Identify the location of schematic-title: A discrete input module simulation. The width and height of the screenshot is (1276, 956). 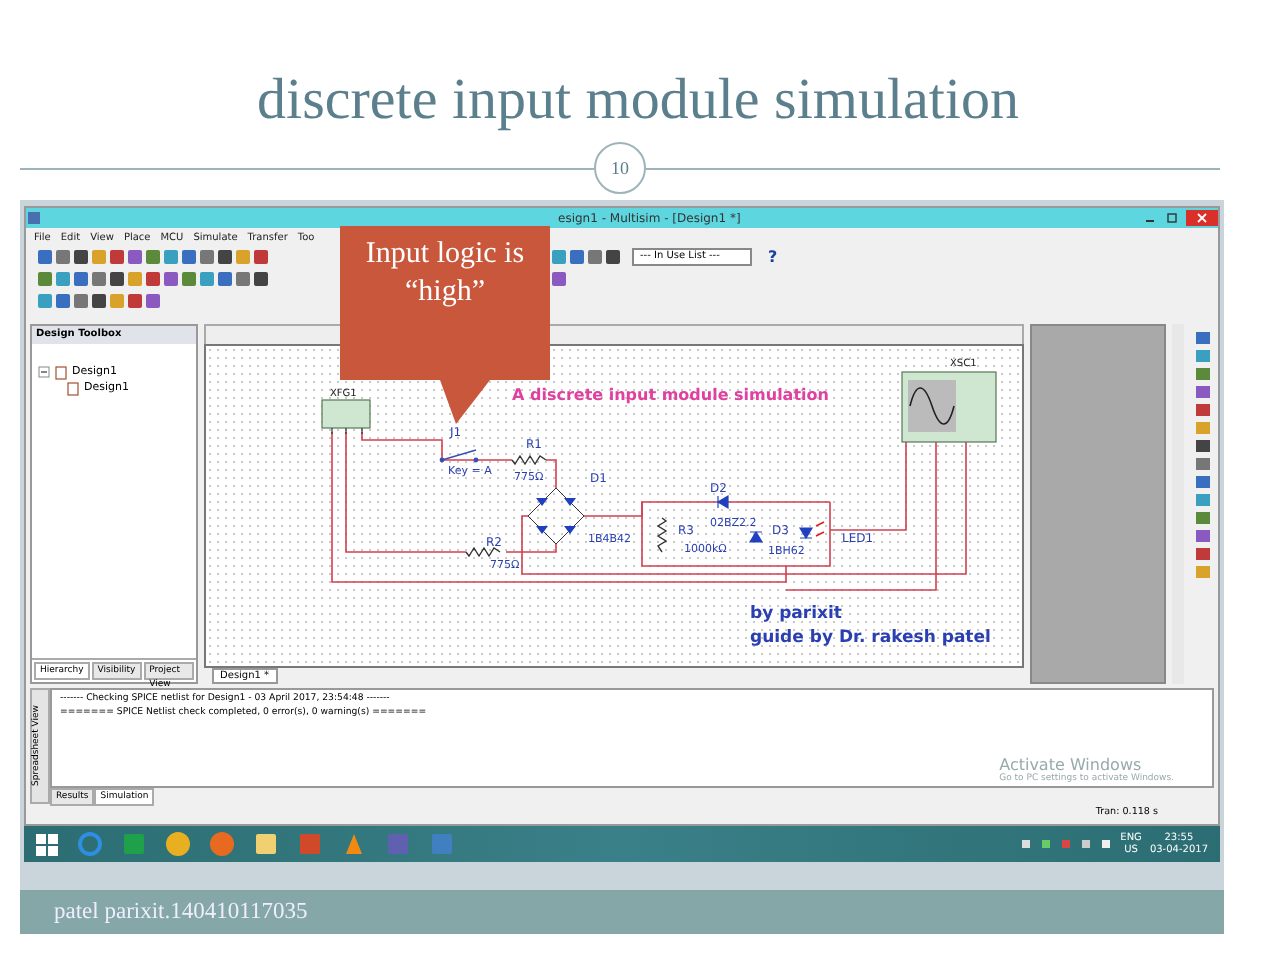
(670, 395).